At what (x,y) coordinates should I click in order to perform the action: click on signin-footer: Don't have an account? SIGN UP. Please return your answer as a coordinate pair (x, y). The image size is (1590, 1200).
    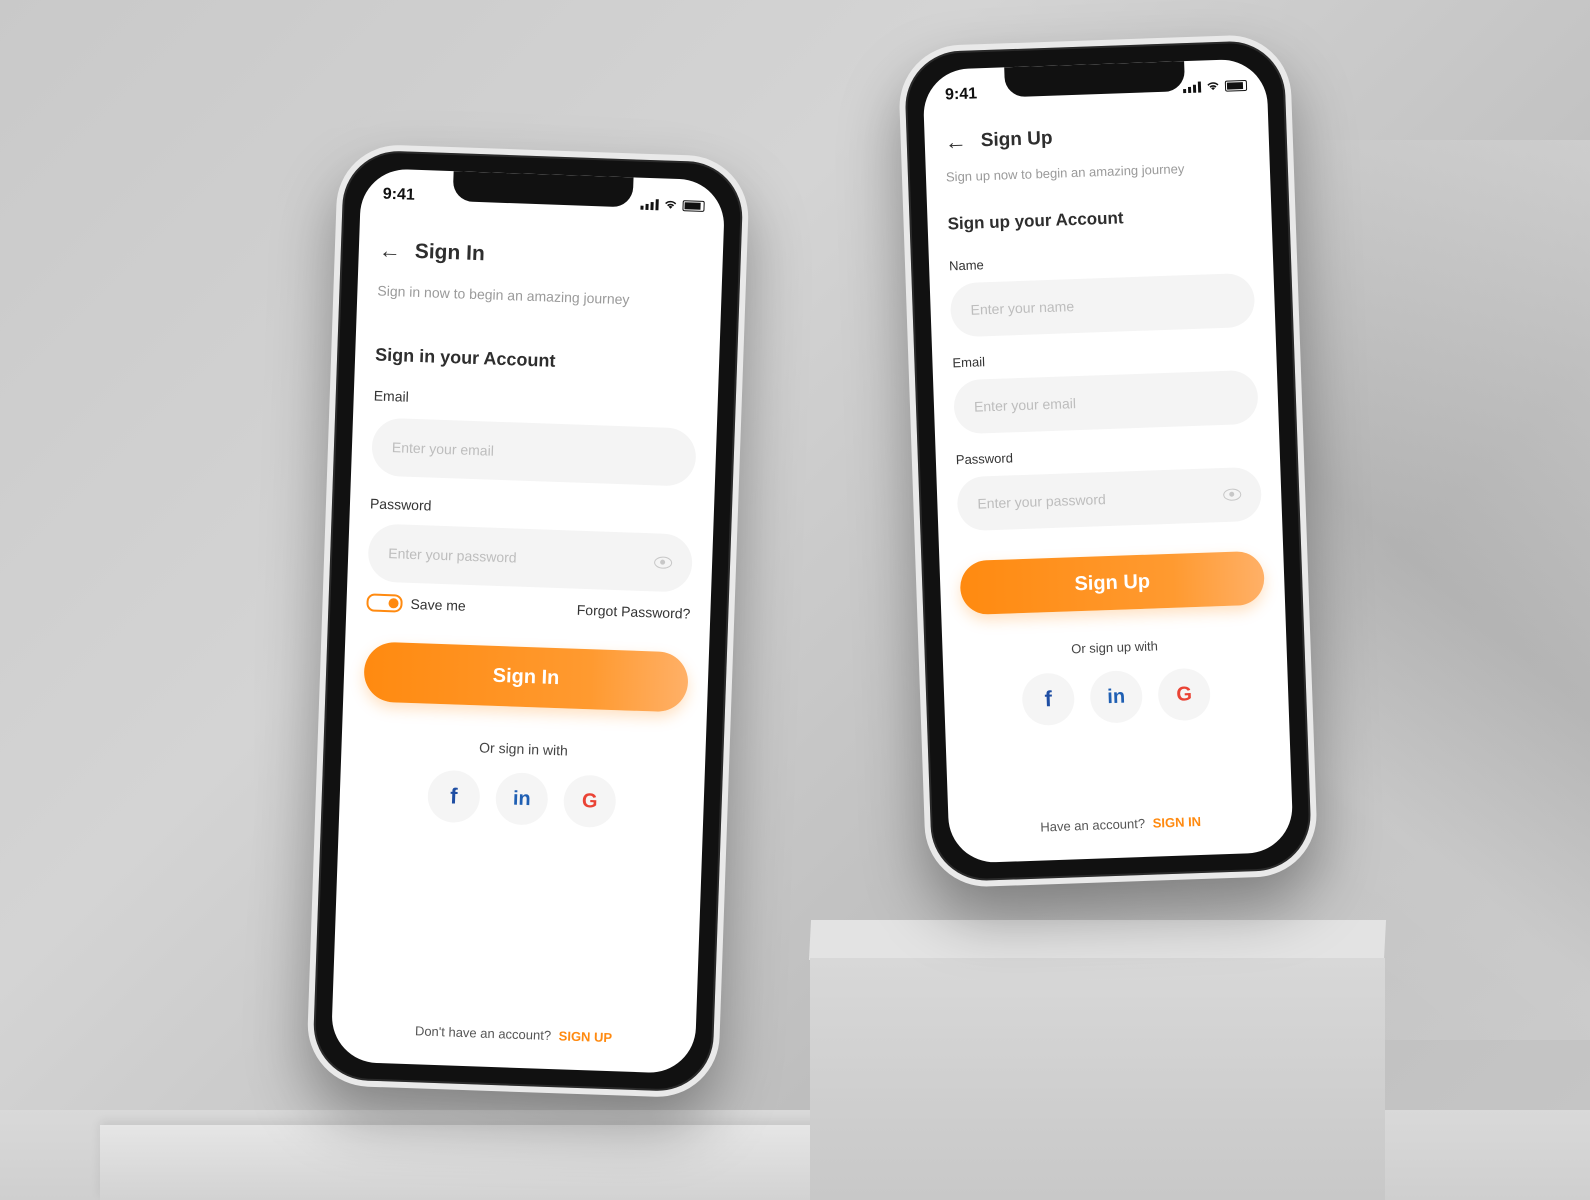
    Looking at the image, I should click on (513, 1034).